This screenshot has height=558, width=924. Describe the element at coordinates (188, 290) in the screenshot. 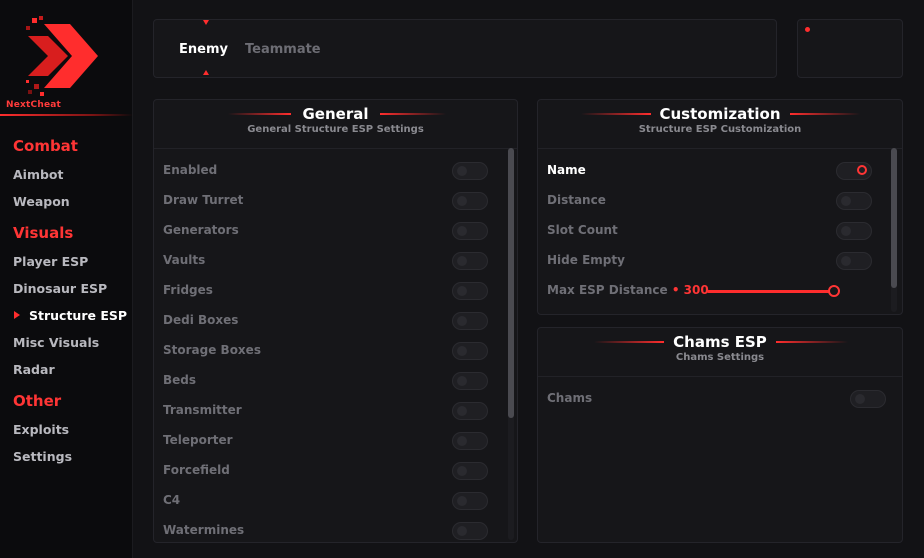

I see `general-option-label: Fridges` at that location.